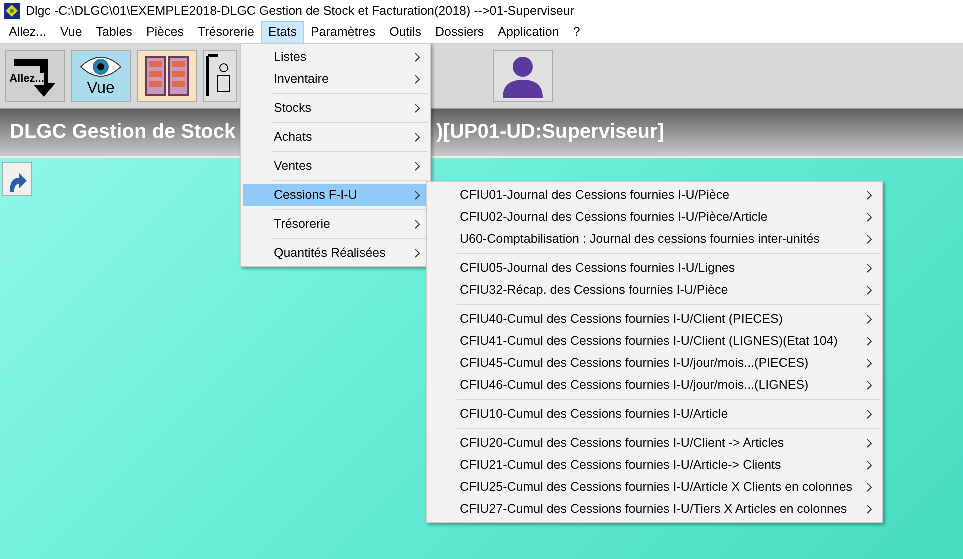 The image size is (963, 559). What do you see at coordinates (654, 217) in the screenshot?
I see `menu-item: CFIU02-Journal des Cessions fournies I-U/Pièce/Article` at bounding box center [654, 217].